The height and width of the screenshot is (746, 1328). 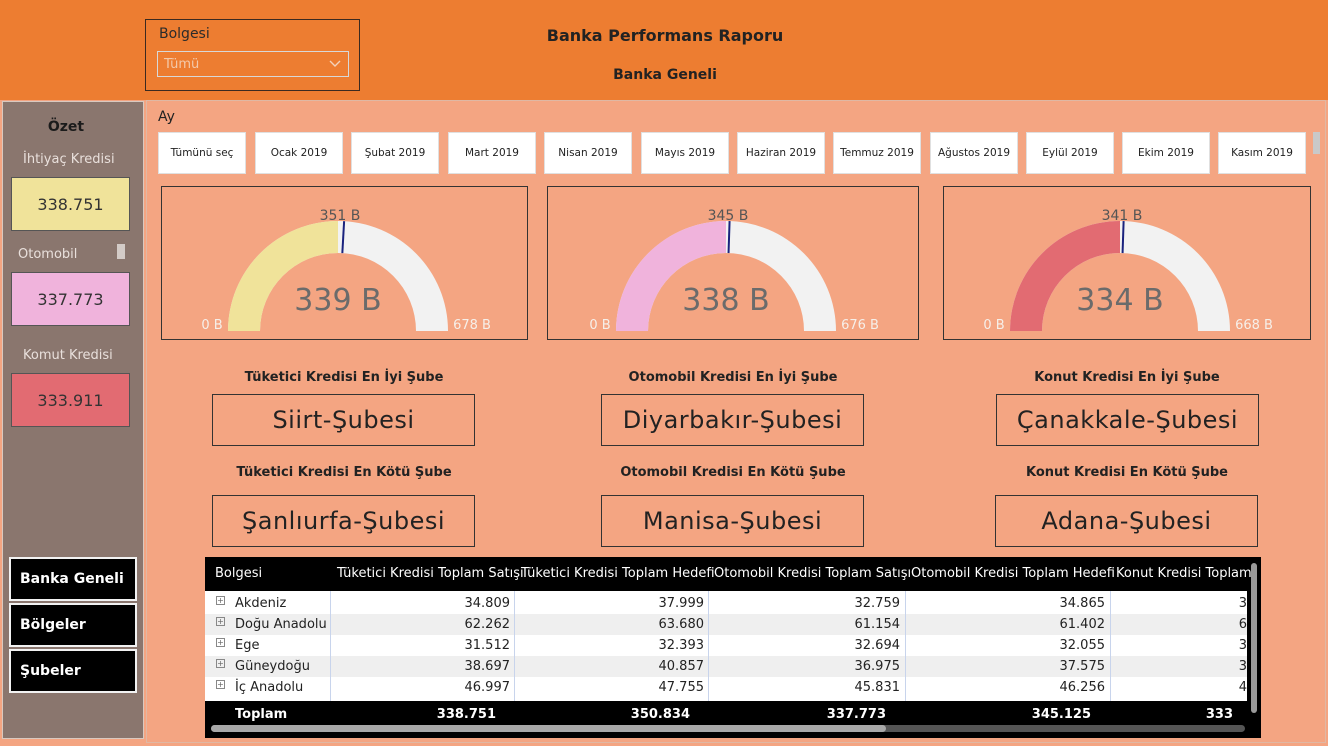 I want to click on cell-value: 61.402, so click(x=1082, y=624).